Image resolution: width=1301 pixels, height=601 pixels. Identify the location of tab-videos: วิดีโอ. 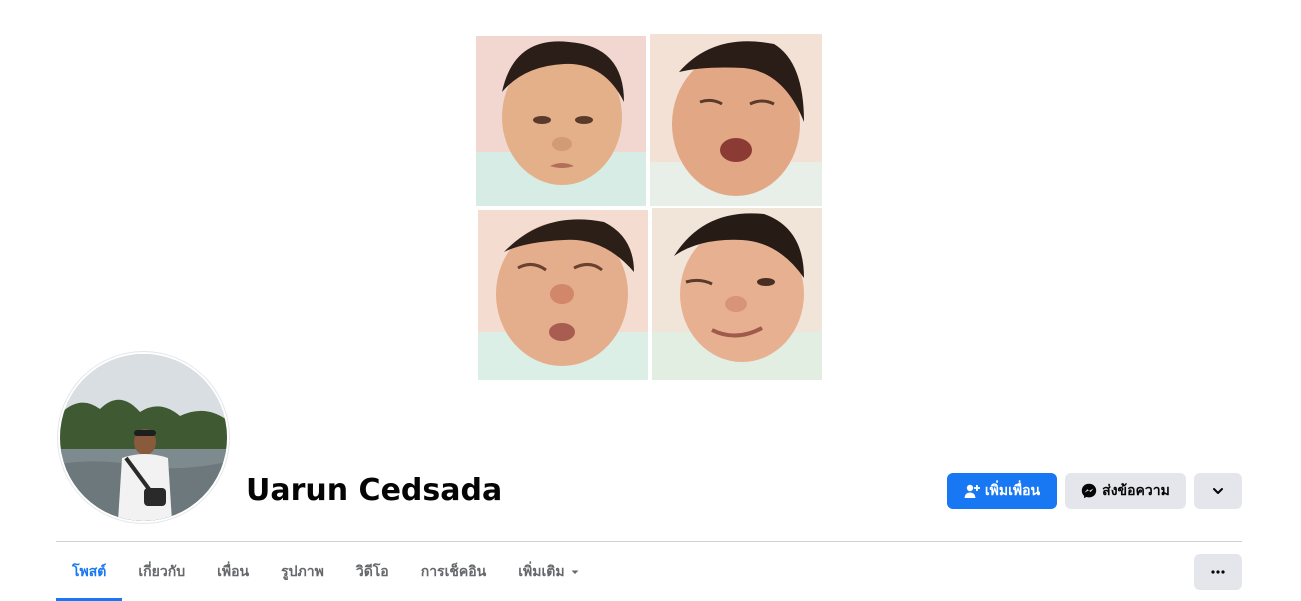
(372, 571).